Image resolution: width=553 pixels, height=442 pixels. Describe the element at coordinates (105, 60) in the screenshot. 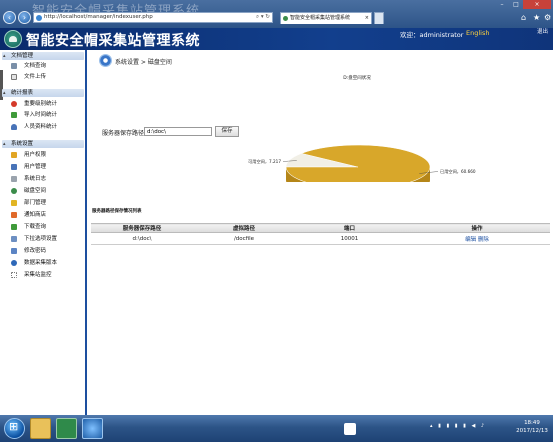

I see `gear-icon` at that location.